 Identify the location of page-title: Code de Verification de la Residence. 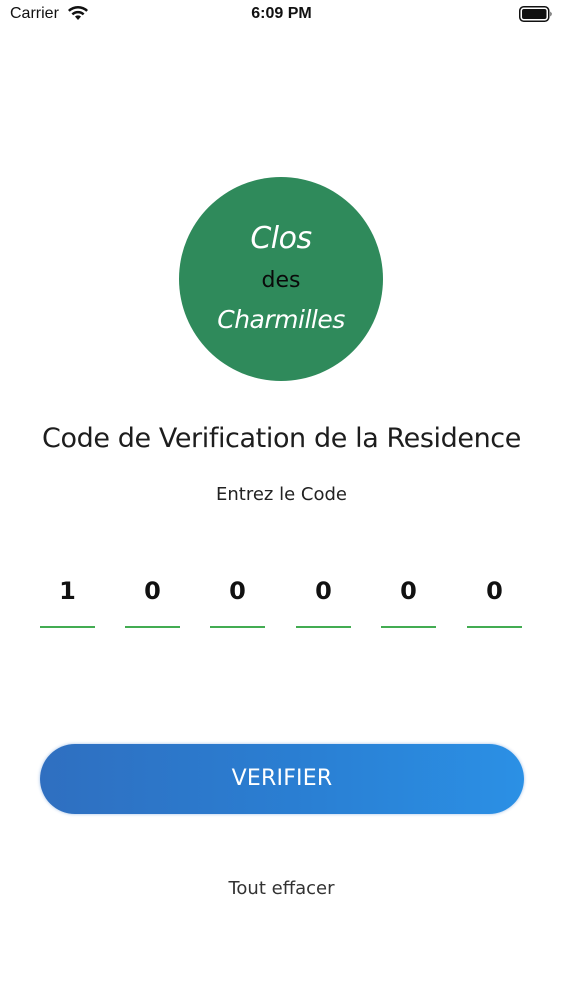
(281, 438).